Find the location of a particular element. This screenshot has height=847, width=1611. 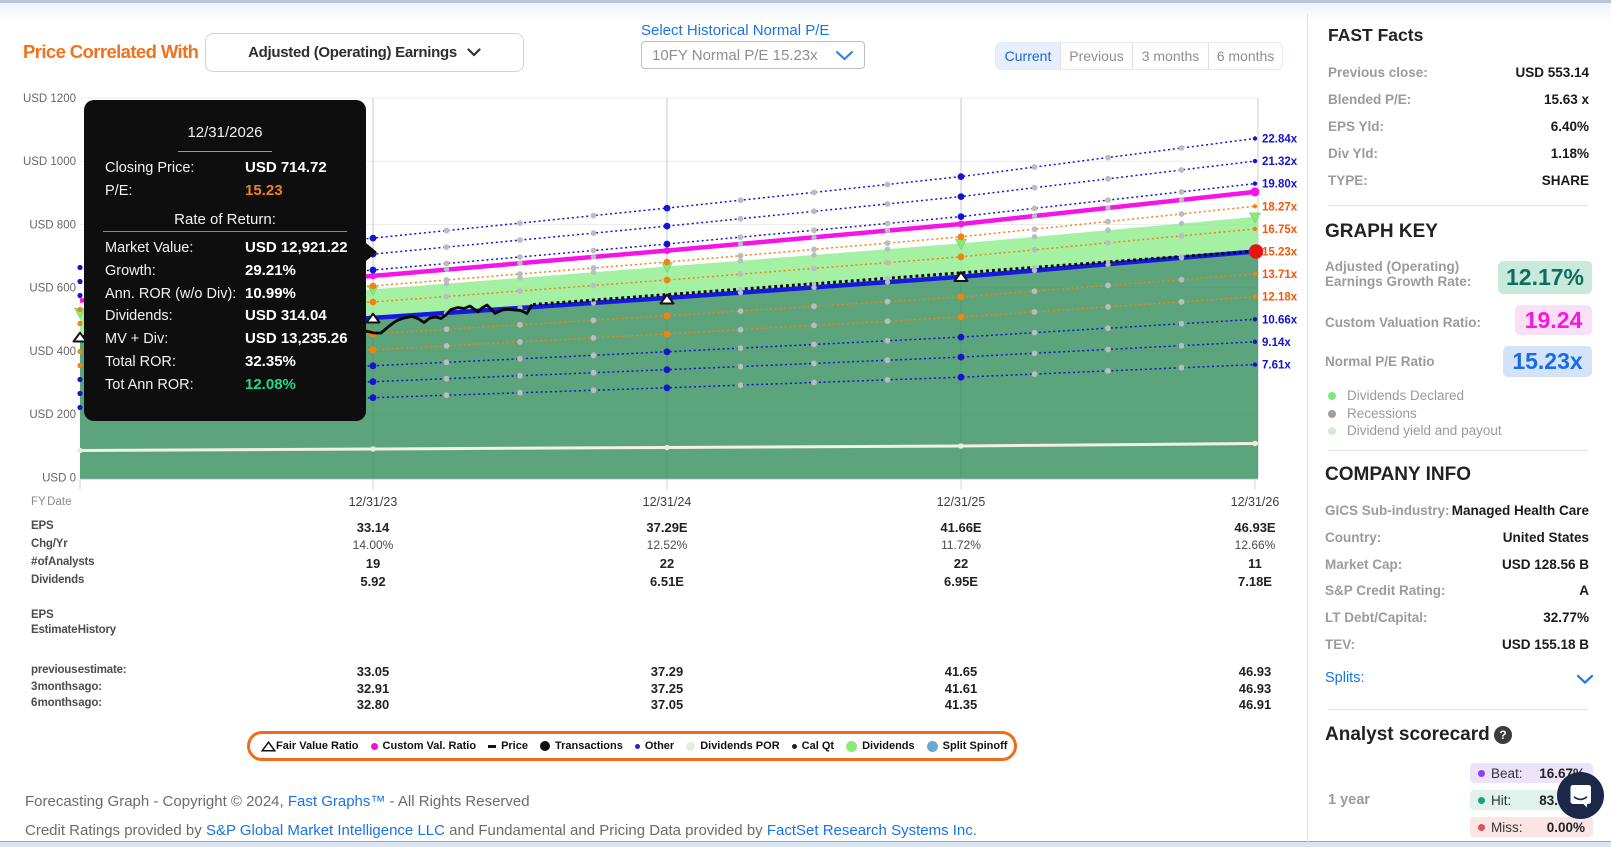

svg-text: 7.61x is located at coordinates (1276, 366).